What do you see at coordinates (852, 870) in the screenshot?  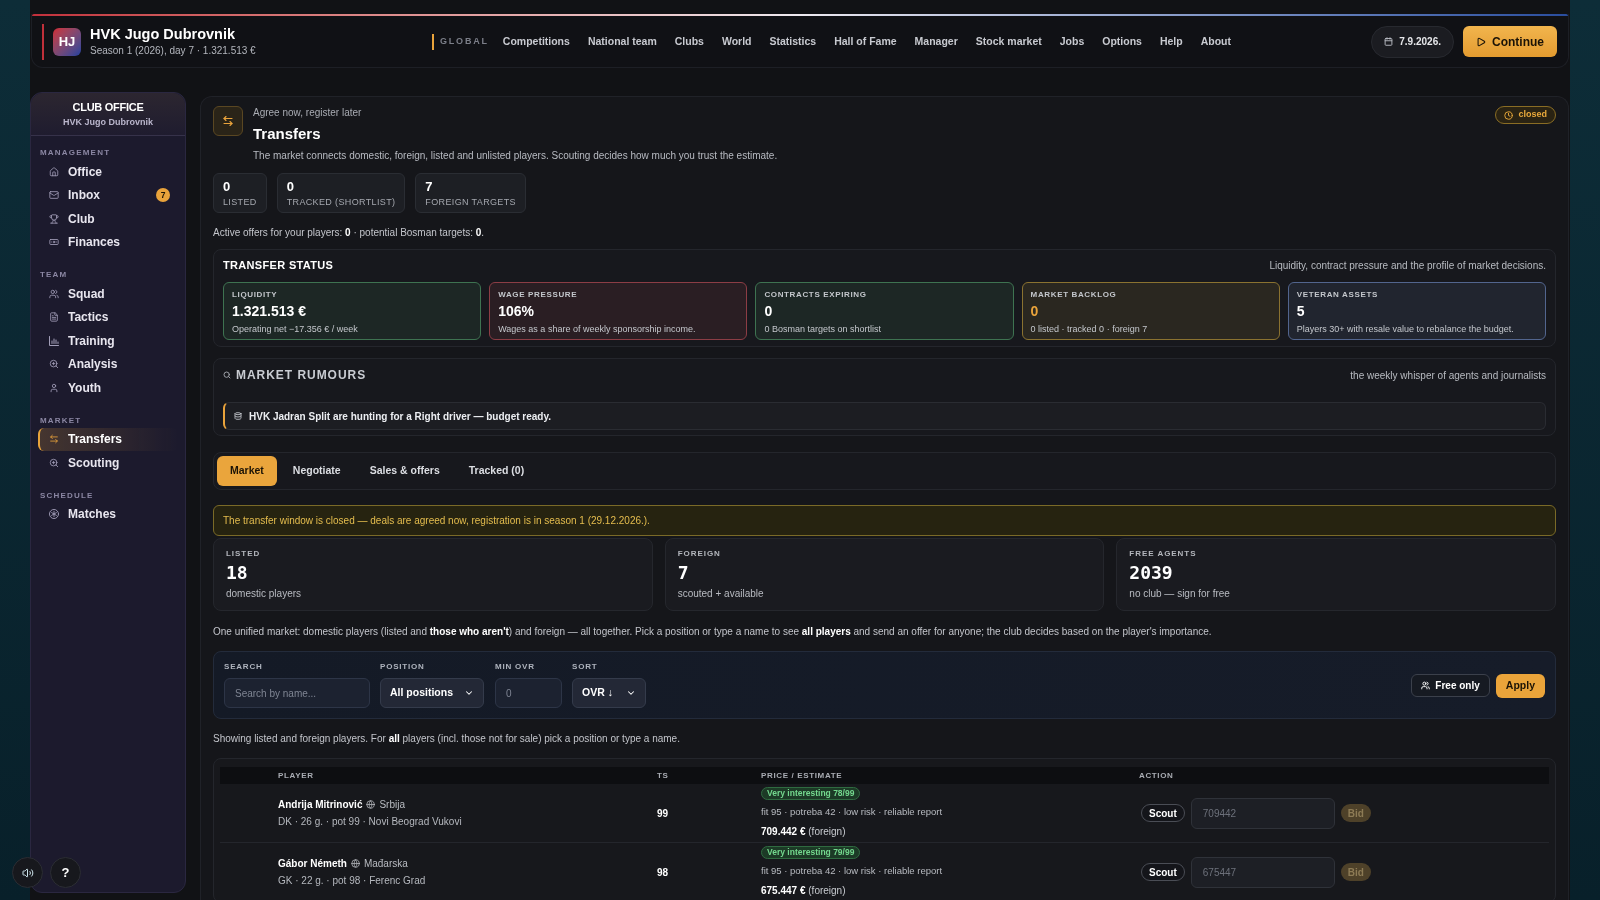 I see `scout-report: fit 95 · potreba 42 · low risk · reliable report` at bounding box center [852, 870].